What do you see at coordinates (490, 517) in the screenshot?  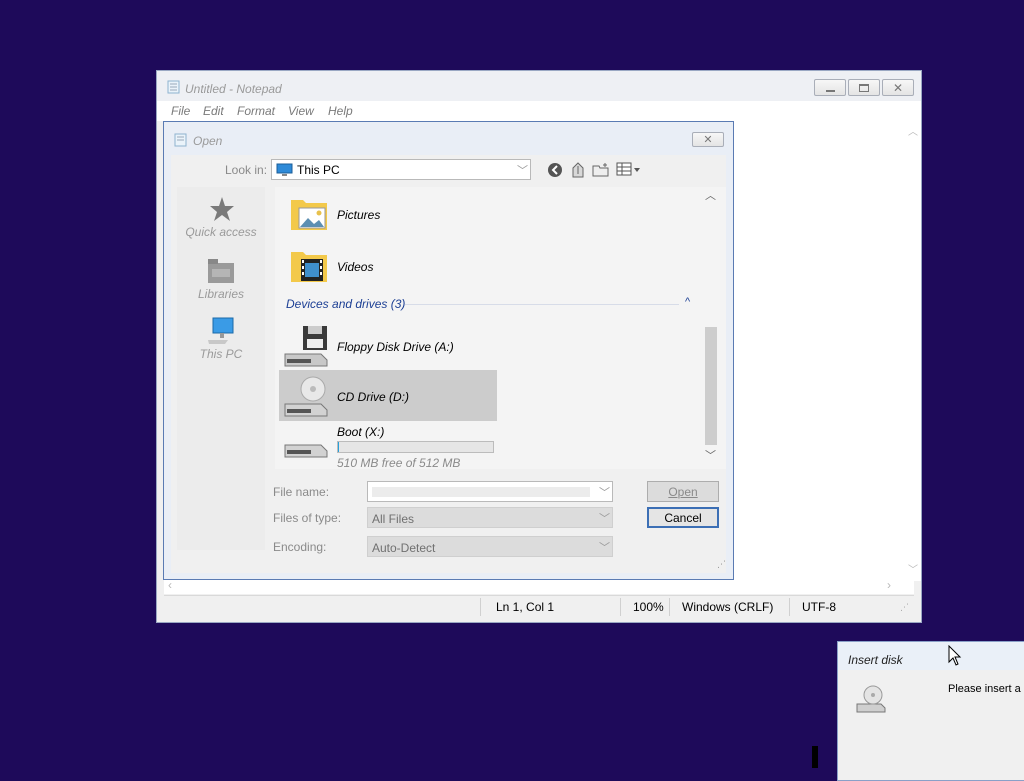 I see `files-of-type-select: All Files ﹀` at bounding box center [490, 517].